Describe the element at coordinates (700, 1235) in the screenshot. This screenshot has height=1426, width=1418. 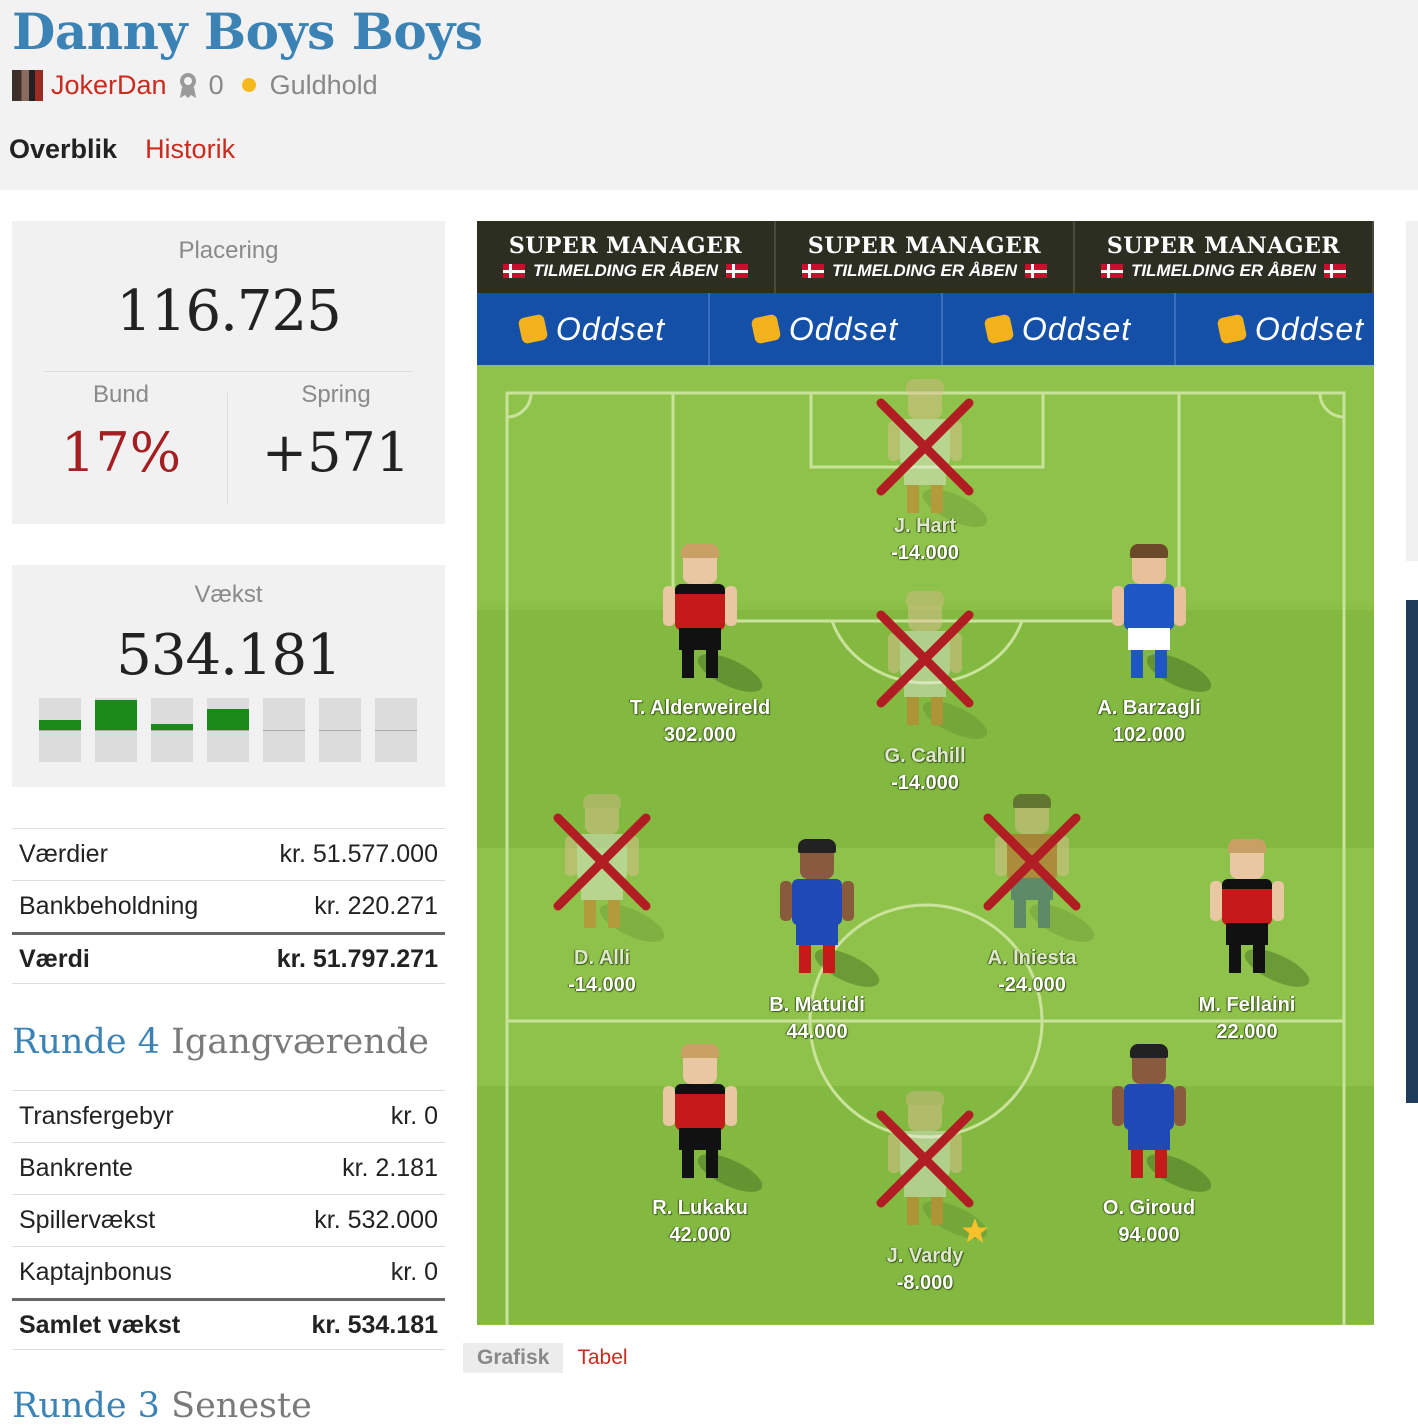
I see `player-score: 42.000` at that location.